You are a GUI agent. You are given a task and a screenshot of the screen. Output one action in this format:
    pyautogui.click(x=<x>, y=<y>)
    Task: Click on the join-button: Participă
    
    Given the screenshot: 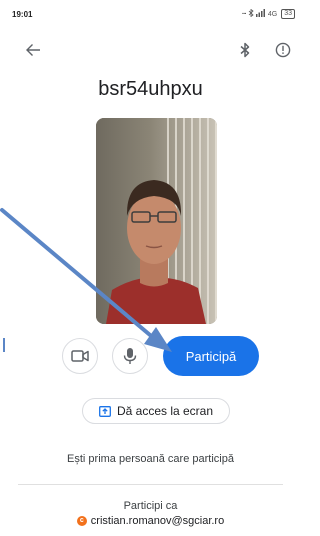 What is the action you would take?
    pyautogui.click(x=211, y=356)
    